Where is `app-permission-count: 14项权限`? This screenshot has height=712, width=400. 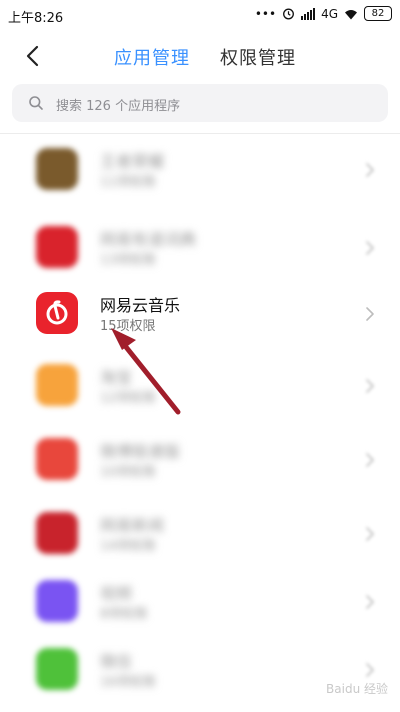
app-permission-count: 14项权限 is located at coordinates (128, 546).